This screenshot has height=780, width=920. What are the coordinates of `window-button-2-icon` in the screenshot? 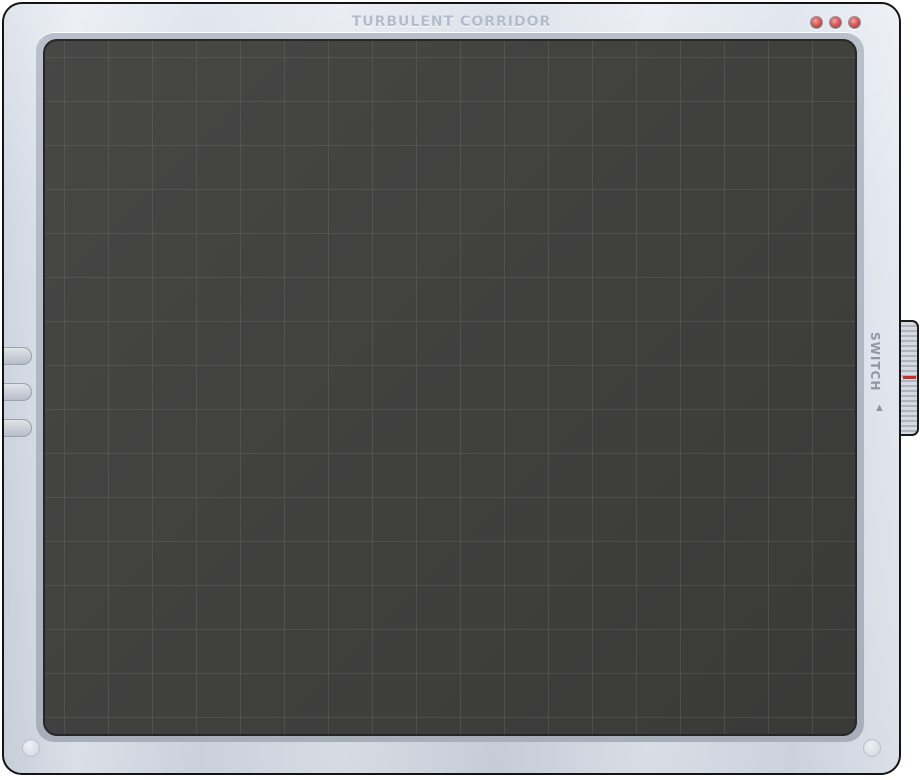 It's located at (835, 22).